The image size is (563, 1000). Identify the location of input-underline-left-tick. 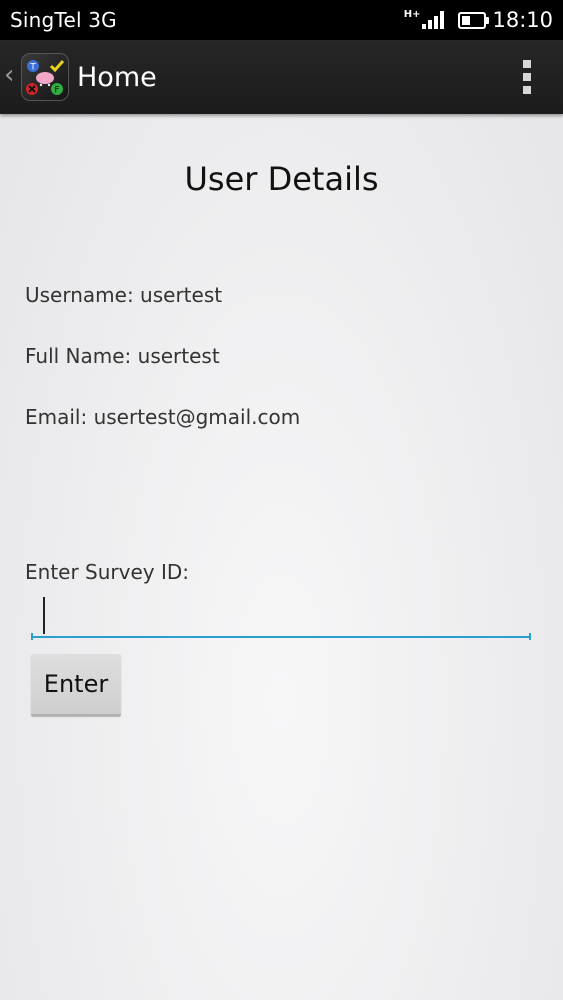
(32, 636).